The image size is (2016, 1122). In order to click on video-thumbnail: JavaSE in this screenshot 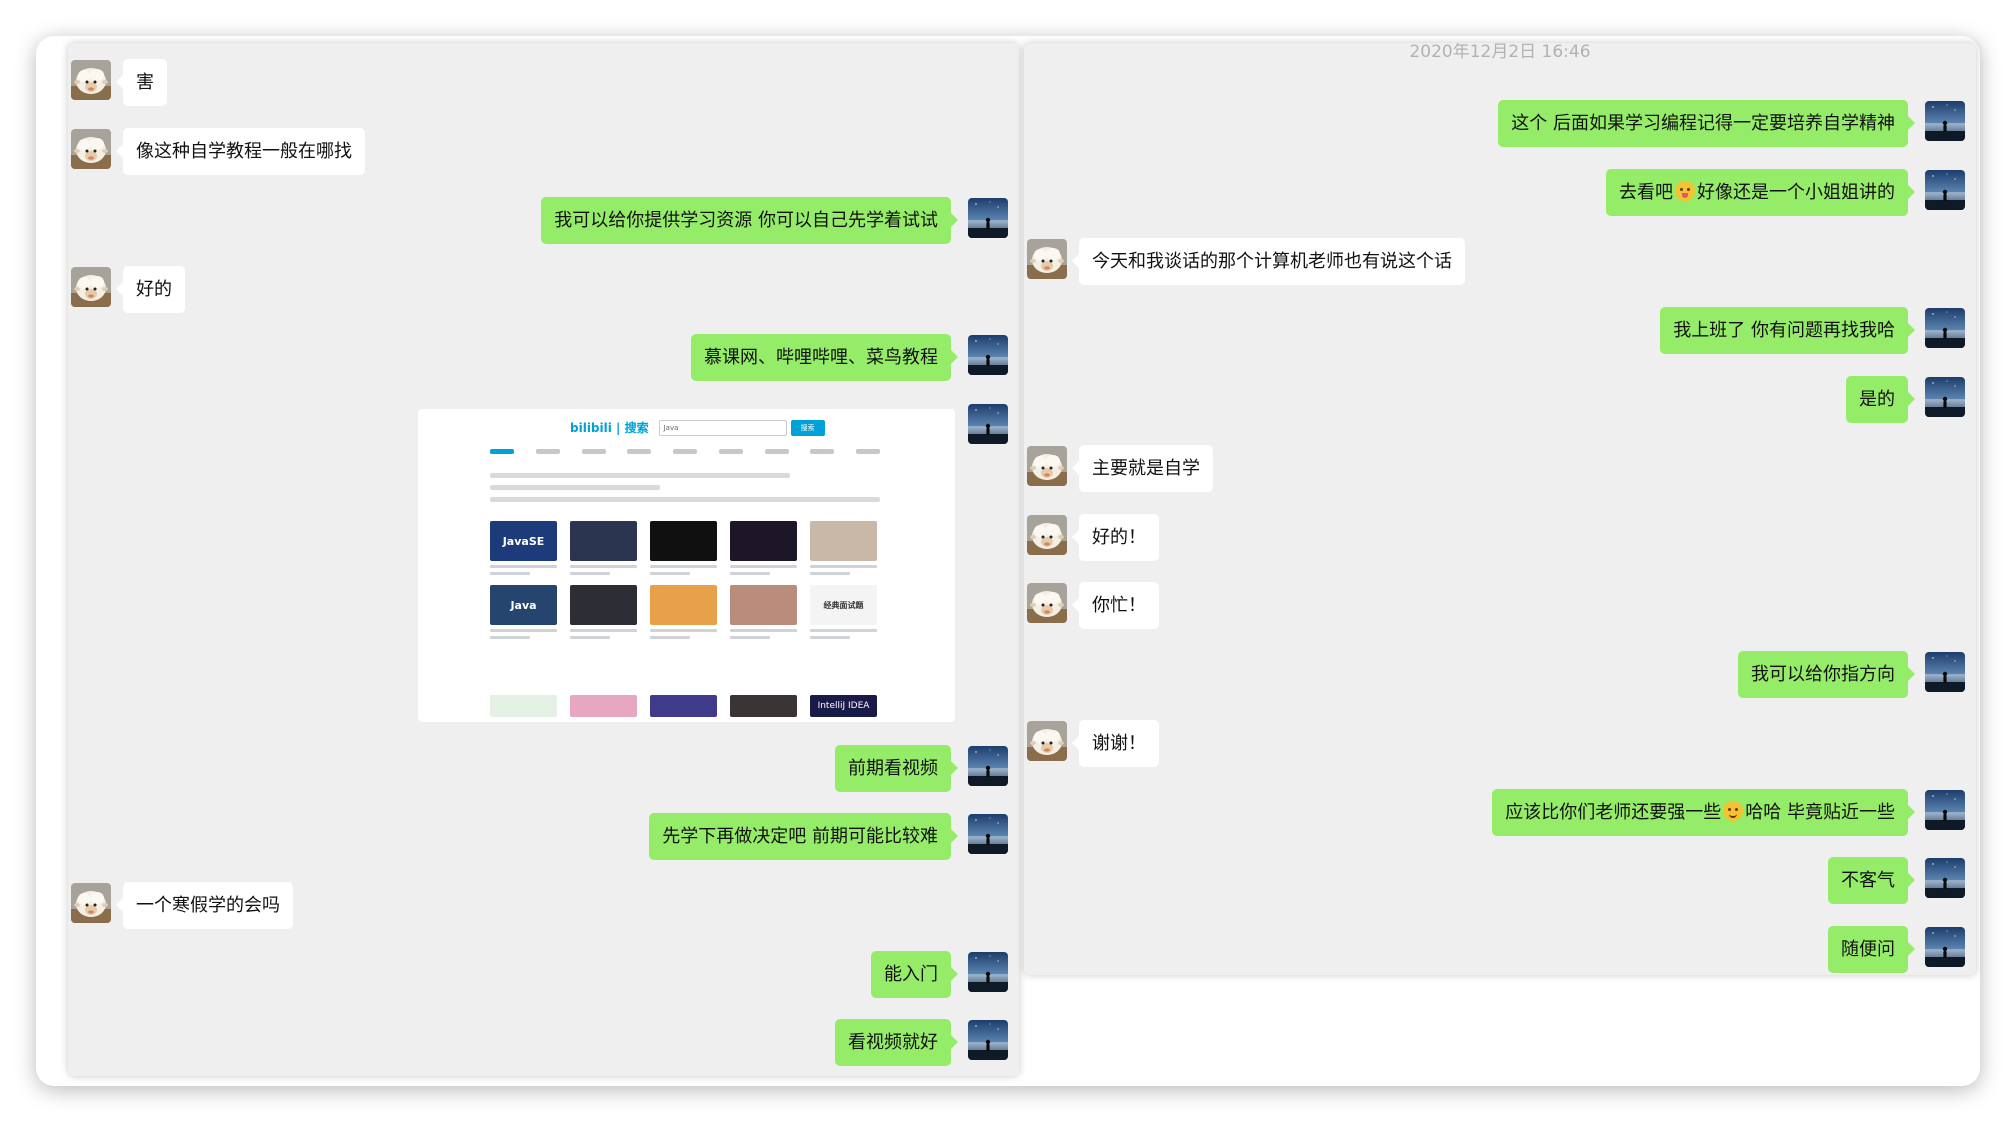, I will do `click(523, 541)`.